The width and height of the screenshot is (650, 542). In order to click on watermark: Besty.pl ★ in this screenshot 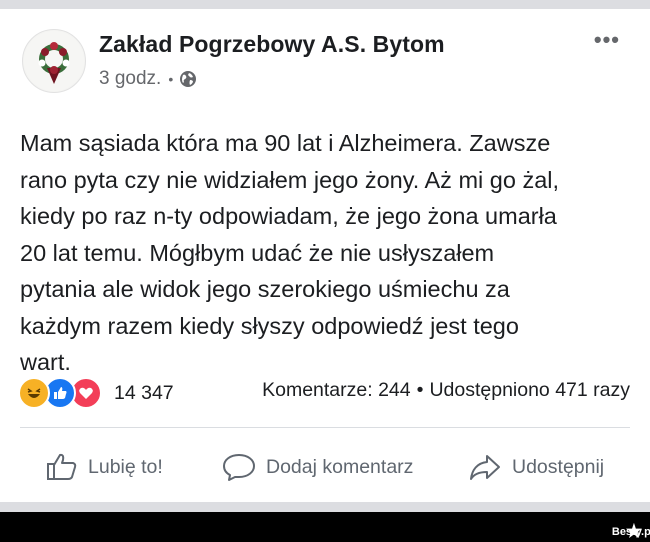, I will do `click(631, 531)`.